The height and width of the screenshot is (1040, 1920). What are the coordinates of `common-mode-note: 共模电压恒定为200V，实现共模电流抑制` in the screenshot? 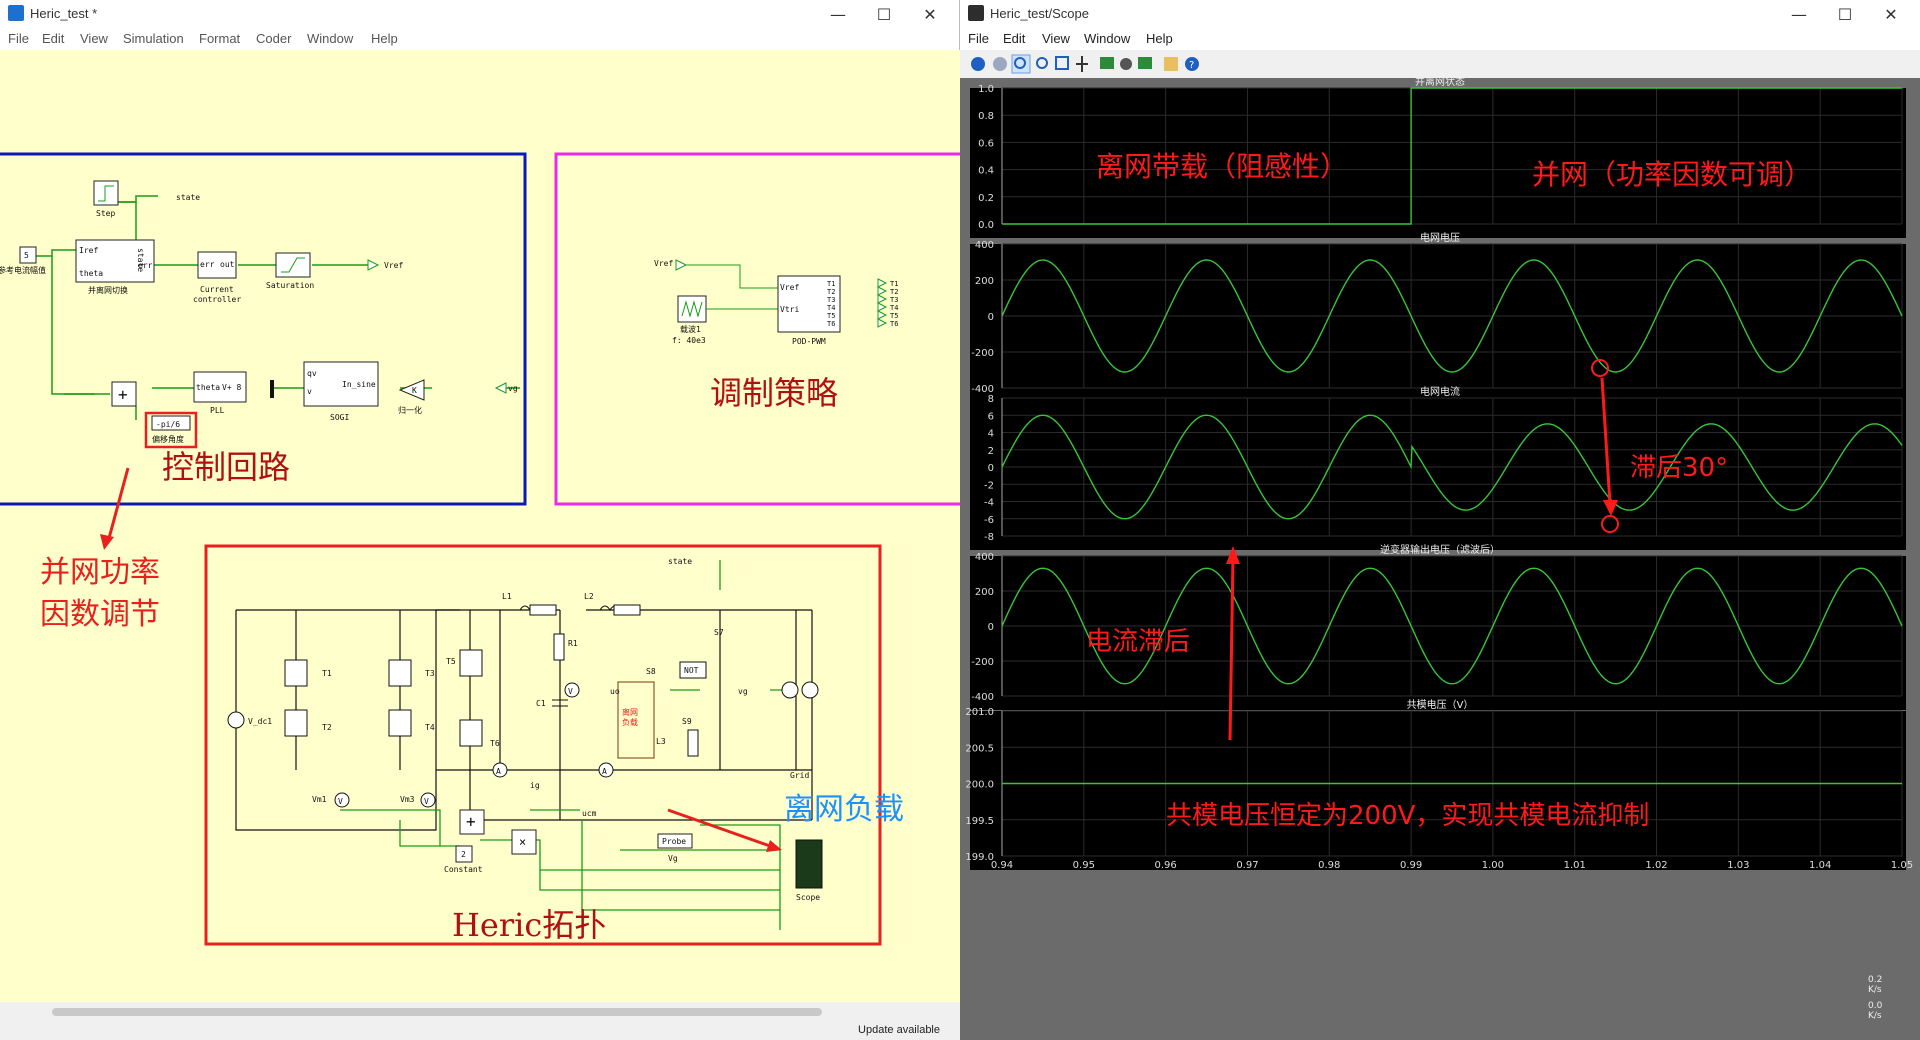 It's located at (1407, 816).